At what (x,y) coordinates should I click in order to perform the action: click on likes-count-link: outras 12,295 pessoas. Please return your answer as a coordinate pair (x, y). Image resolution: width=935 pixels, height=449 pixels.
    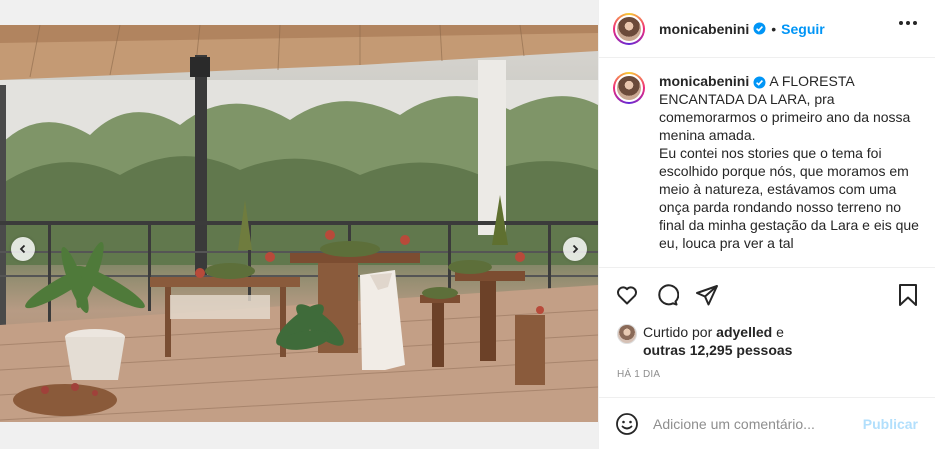
    Looking at the image, I should click on (717, 350).